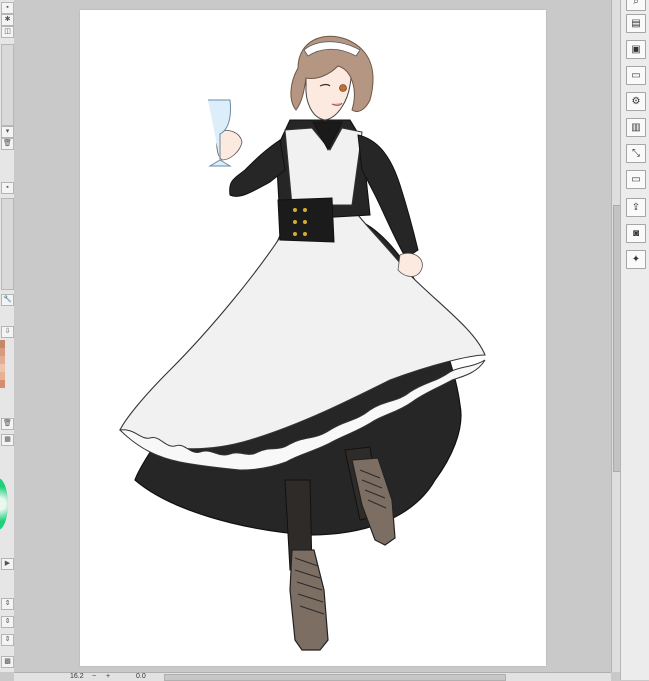 Image resolution: width=649 pixels, height=681 pixels. Describe the element at coordinates (636, 127) in the screenshot. I see `layers-icon: ▥` at that location.